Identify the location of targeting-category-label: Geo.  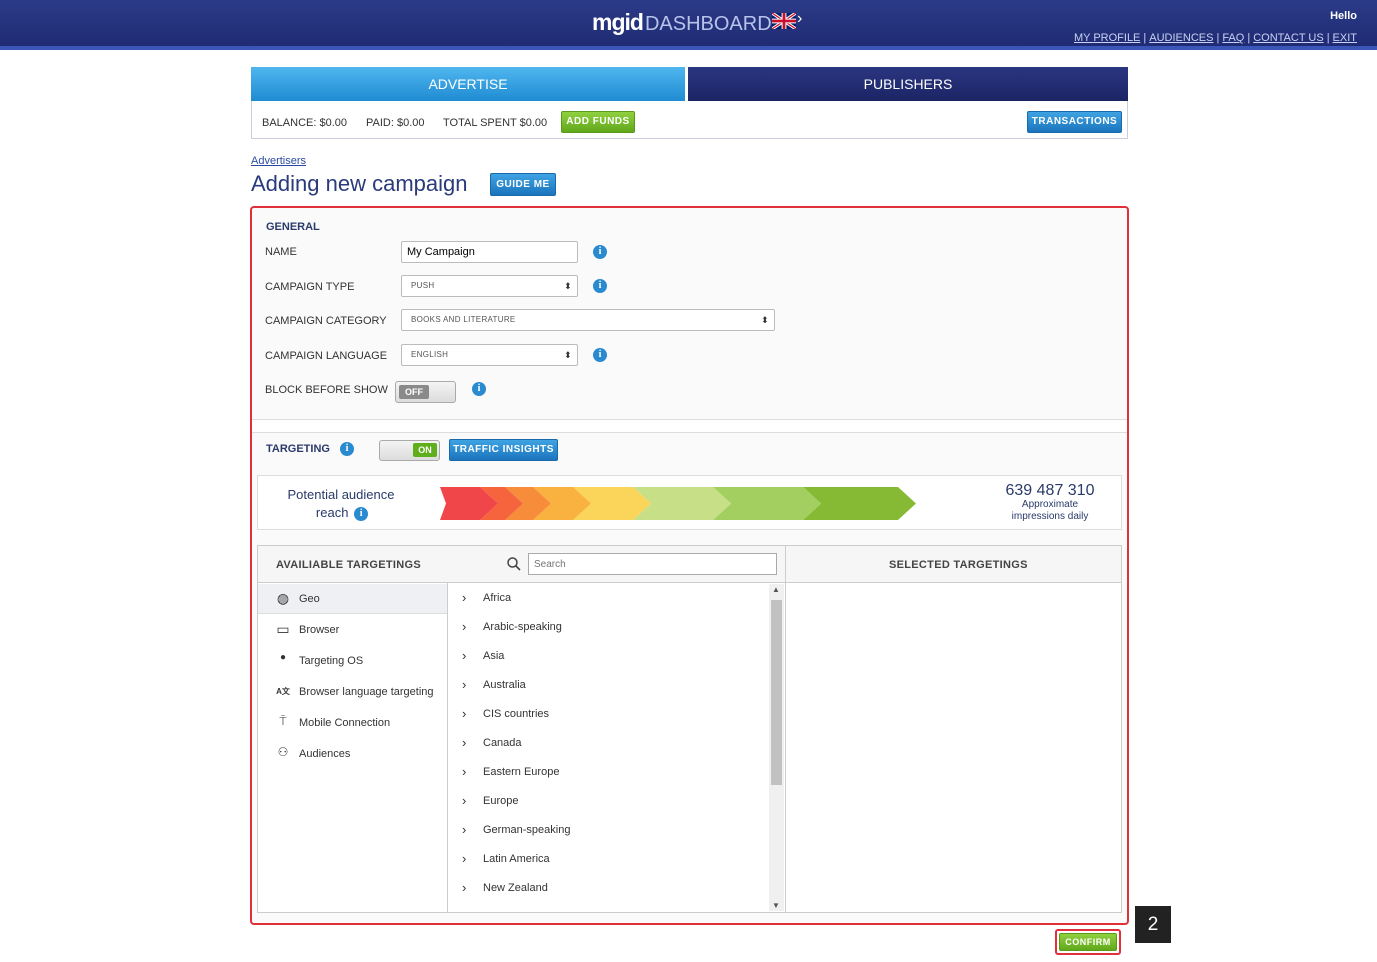
(309, 599).